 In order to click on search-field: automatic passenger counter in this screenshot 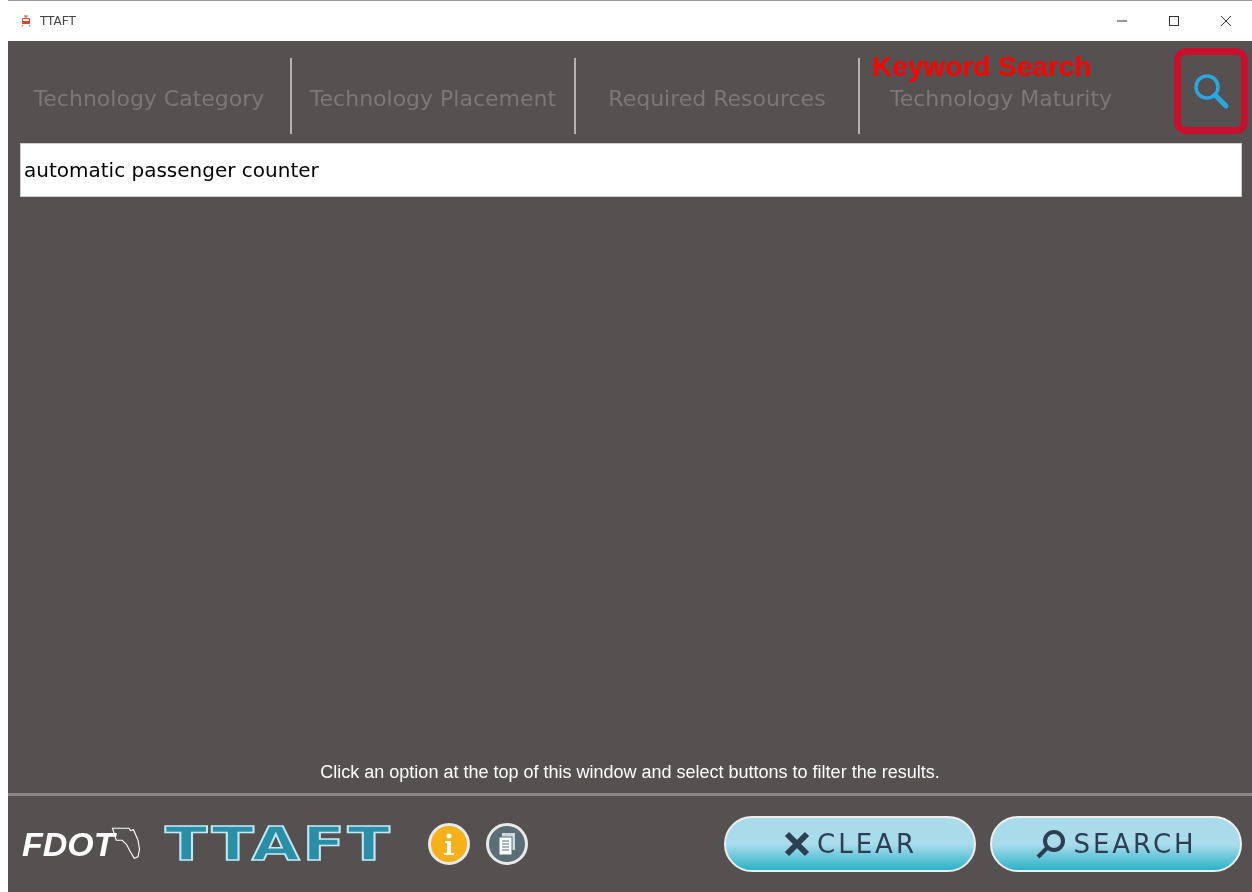, I will do `click(631, 170)`.